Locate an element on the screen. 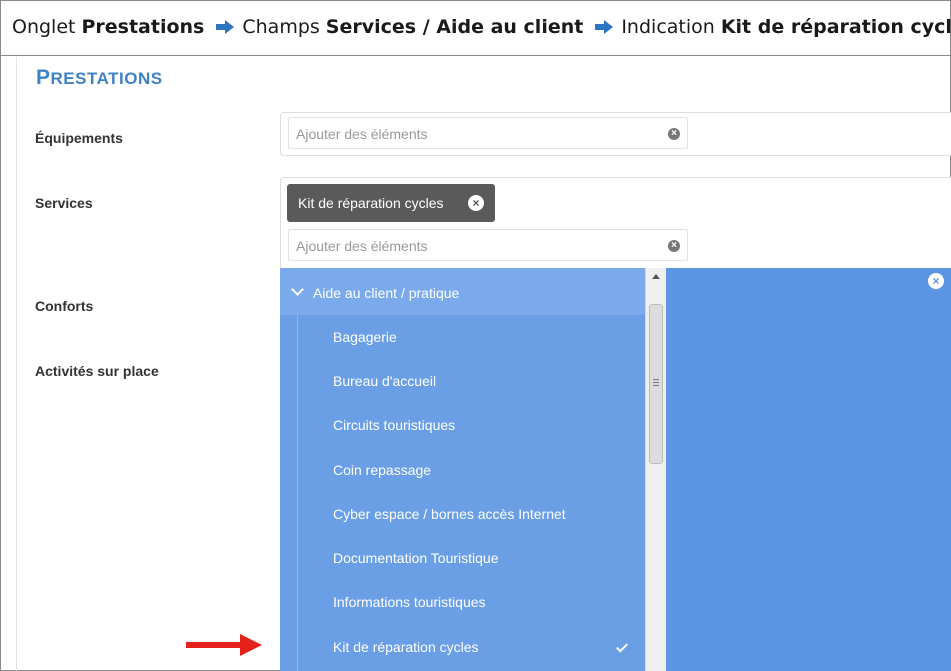 The width and height of the screenshot is (951, 671). dropdown-item-documentation-touristique: Documentation Touristique is located at coordinates (462, 558).